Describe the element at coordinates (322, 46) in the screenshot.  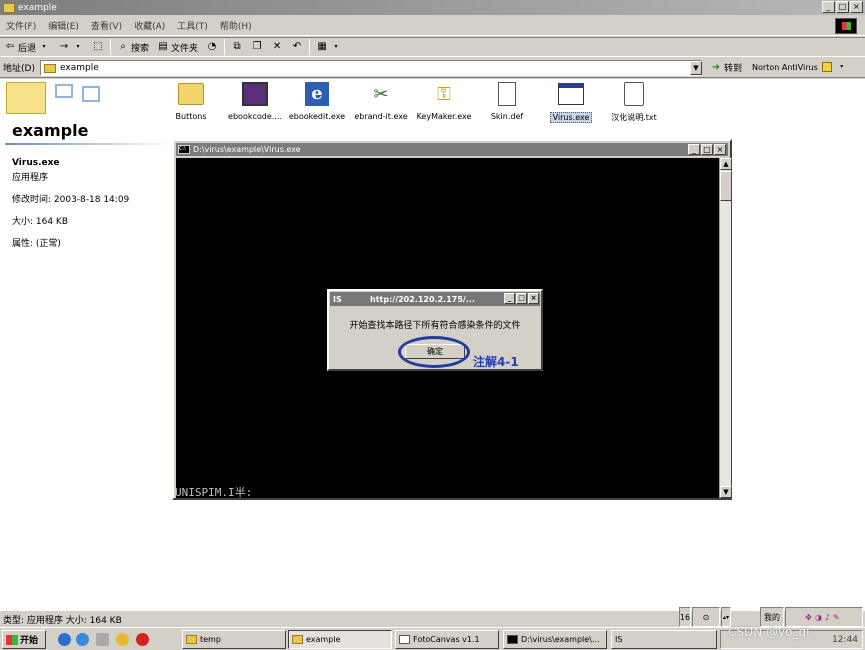
I see `views-icon: ▦` at that location.